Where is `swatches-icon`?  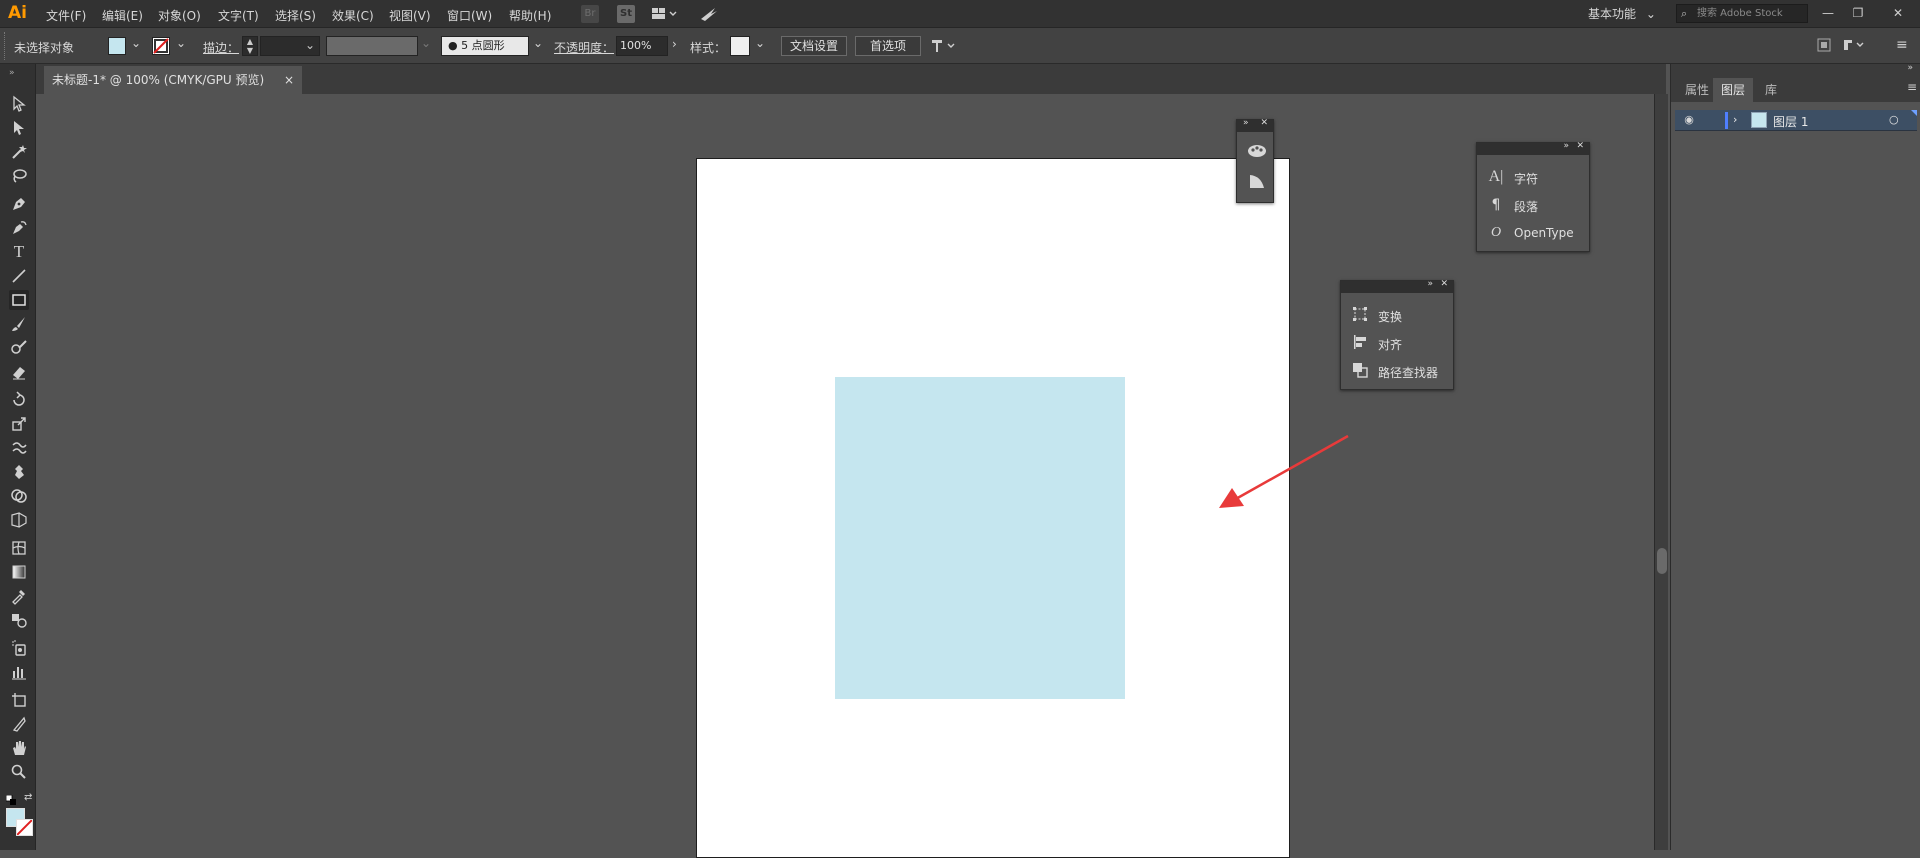 swatches-icon is located at coordinates (1257, 152).